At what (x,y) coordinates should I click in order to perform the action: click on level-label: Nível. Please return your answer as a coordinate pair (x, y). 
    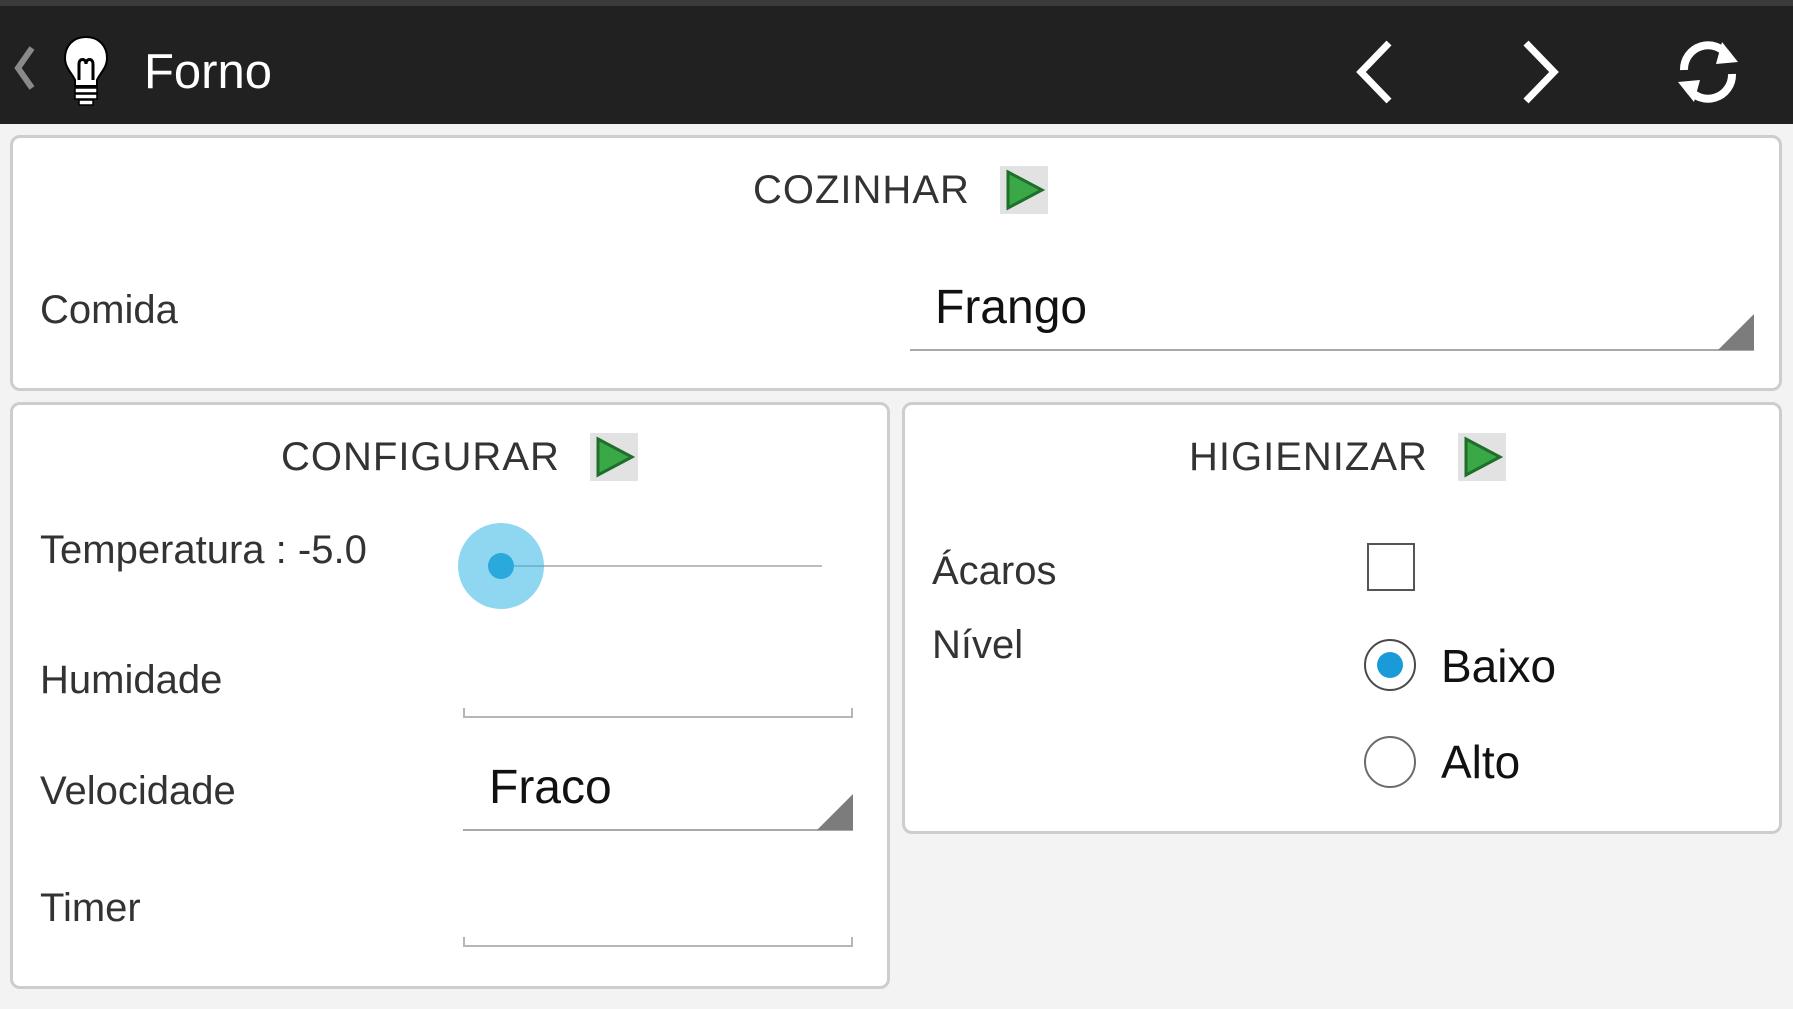
    Looking at the image, I should click on (978, 645).